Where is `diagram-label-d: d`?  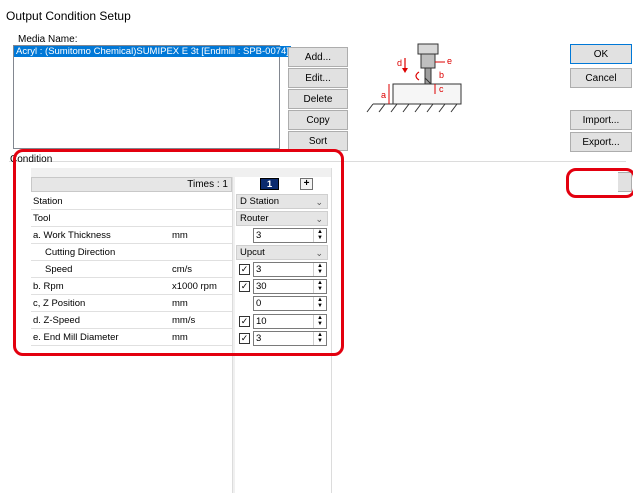 diagram-label-d: d is located at coordinates (399, 63).